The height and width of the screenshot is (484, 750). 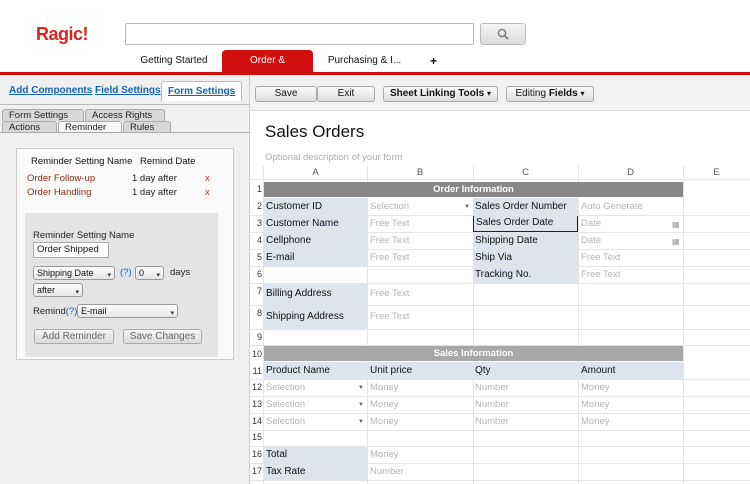 I want to click on date-help-link: (?), so click(x=126, y=272).